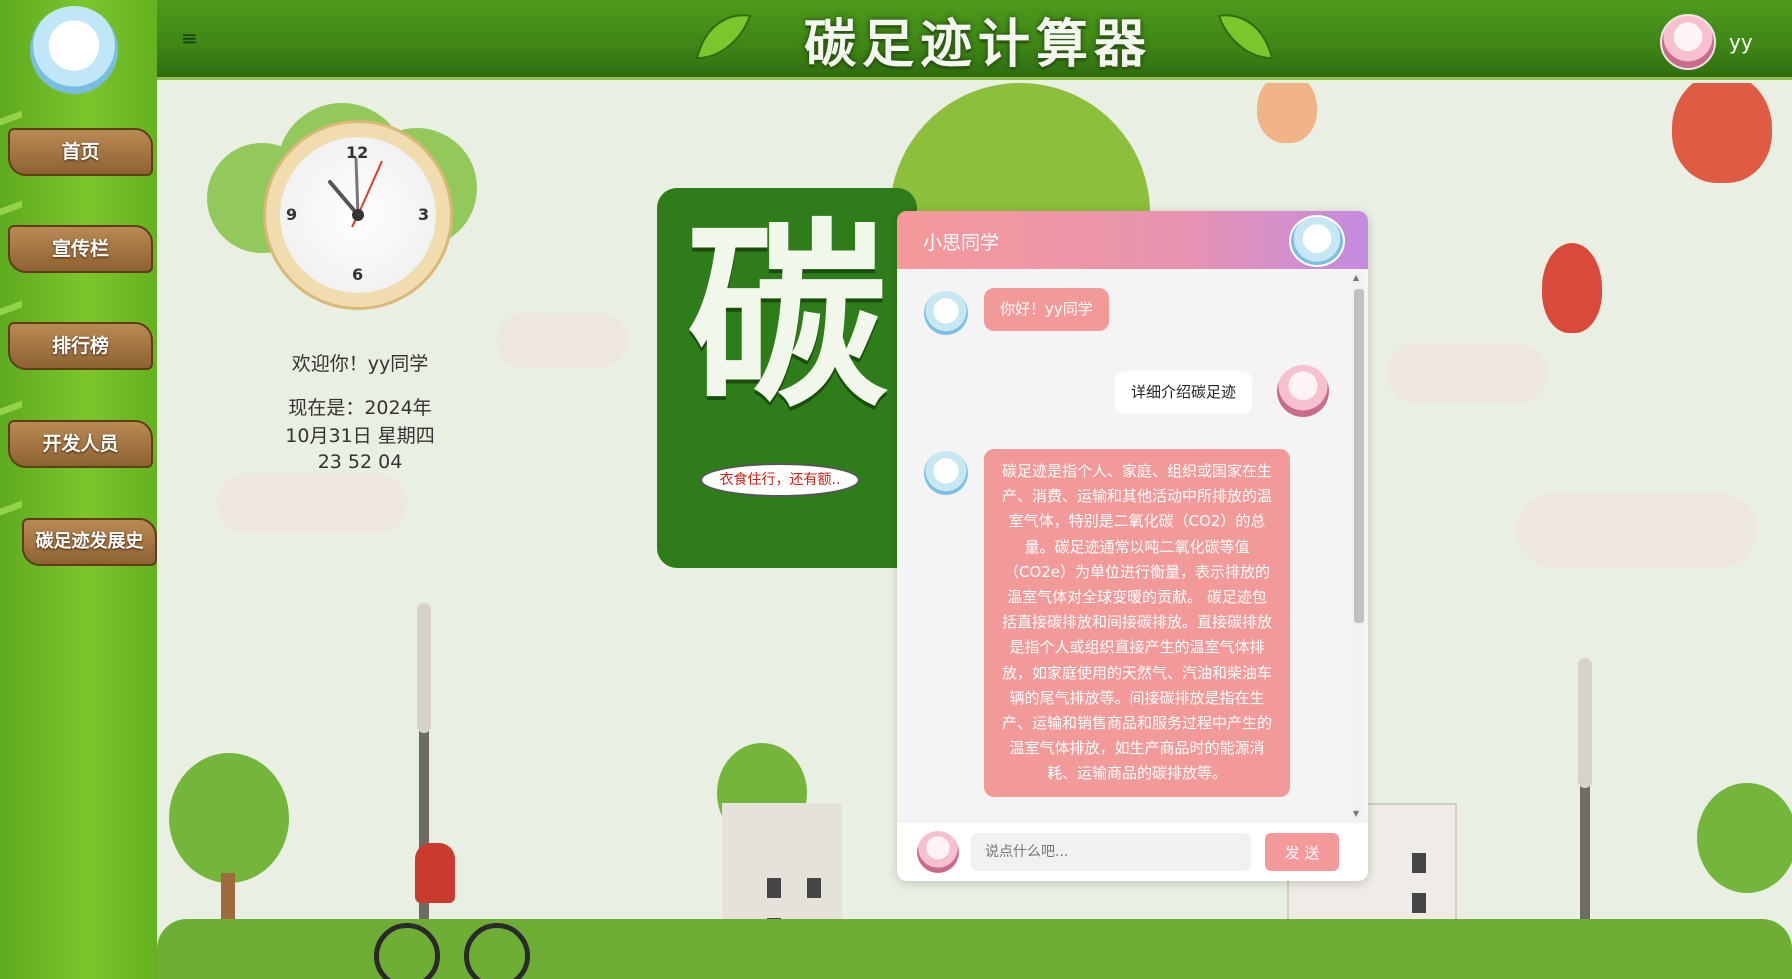 This screenshot has height=979, width=1792. I want to click on sidebar-item-bulletin: 宣传栏, so click(80, 249).